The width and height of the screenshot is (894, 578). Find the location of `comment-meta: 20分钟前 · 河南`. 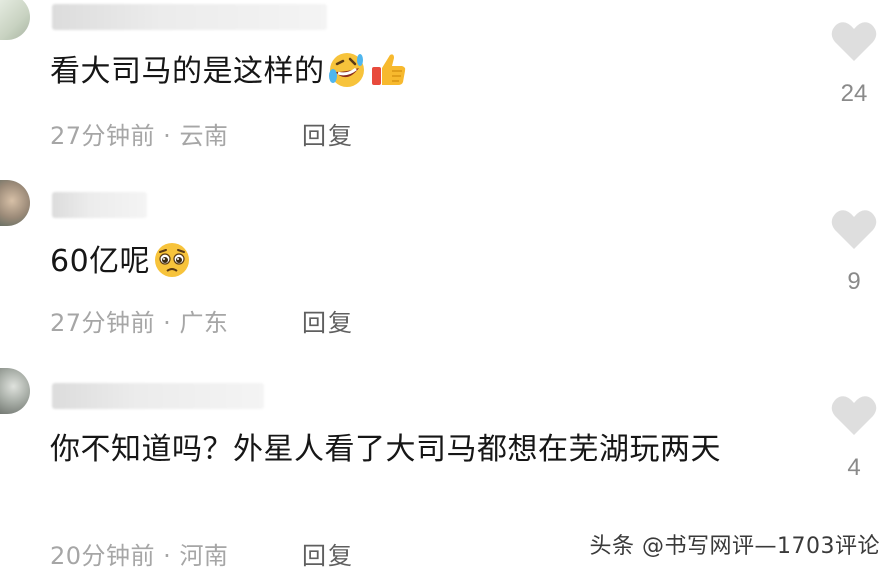

comment-meta: 20分钟前 · 河南 is located at coordinates (139, 553).